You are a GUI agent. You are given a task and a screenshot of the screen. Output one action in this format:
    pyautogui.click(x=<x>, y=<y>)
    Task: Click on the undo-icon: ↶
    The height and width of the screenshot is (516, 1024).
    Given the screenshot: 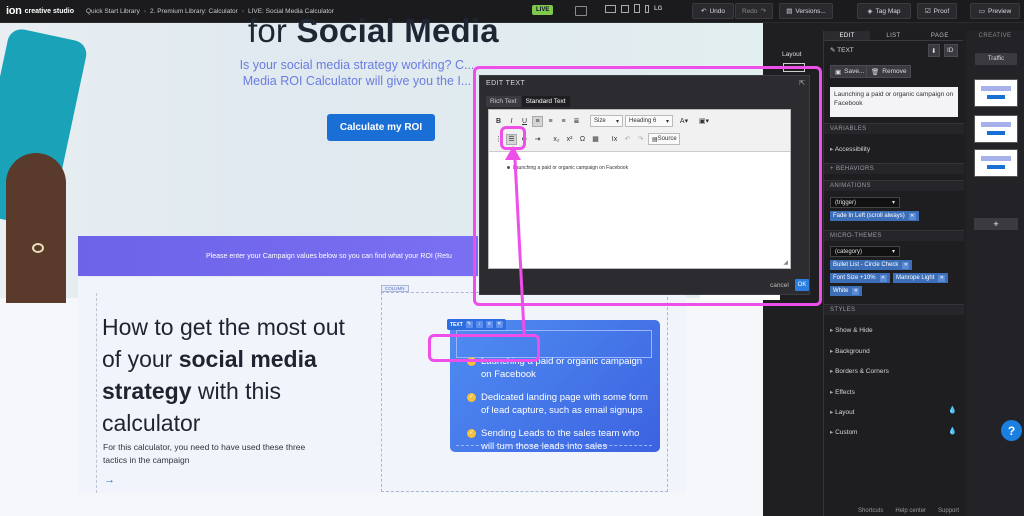 What is the action you would take?
    pyautogui.click(x=704, y=11)
    